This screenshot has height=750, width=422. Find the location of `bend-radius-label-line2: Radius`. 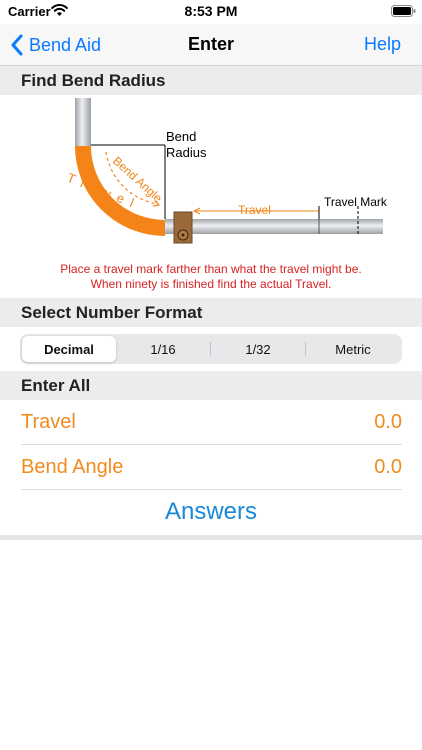

bend-radius-label-line2: Radius is located at coordinates (186, 152).